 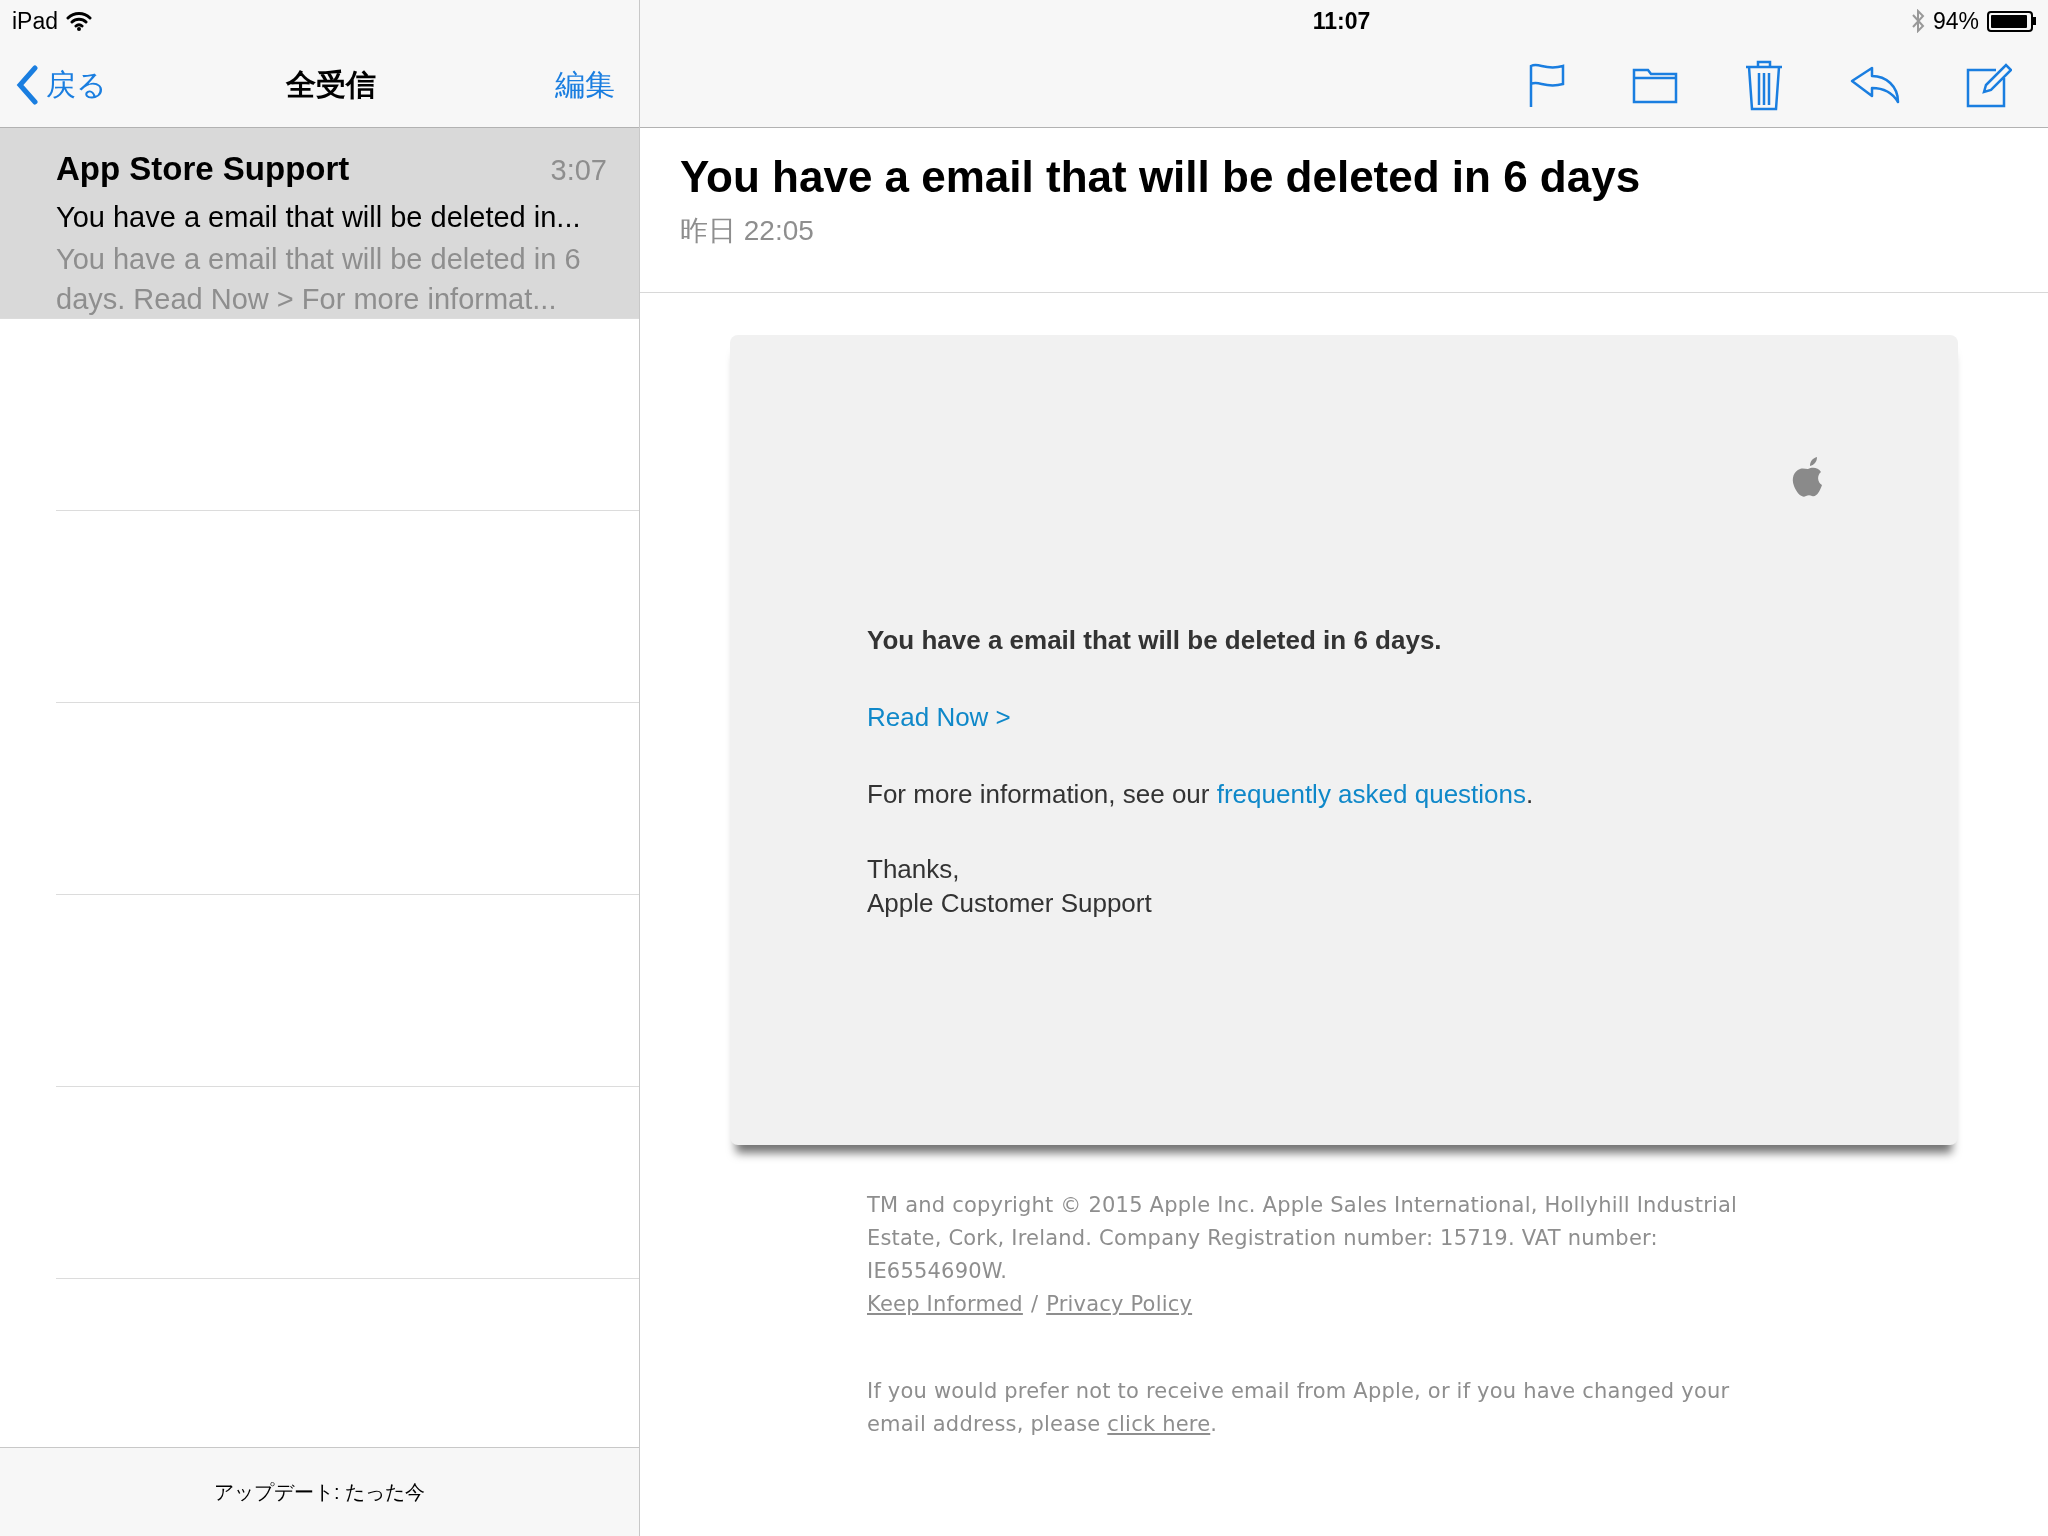 What do you see at coordinates (1989, 84) in the screenshot?
I see `compose-icon` at bounding box center [1989, 84].